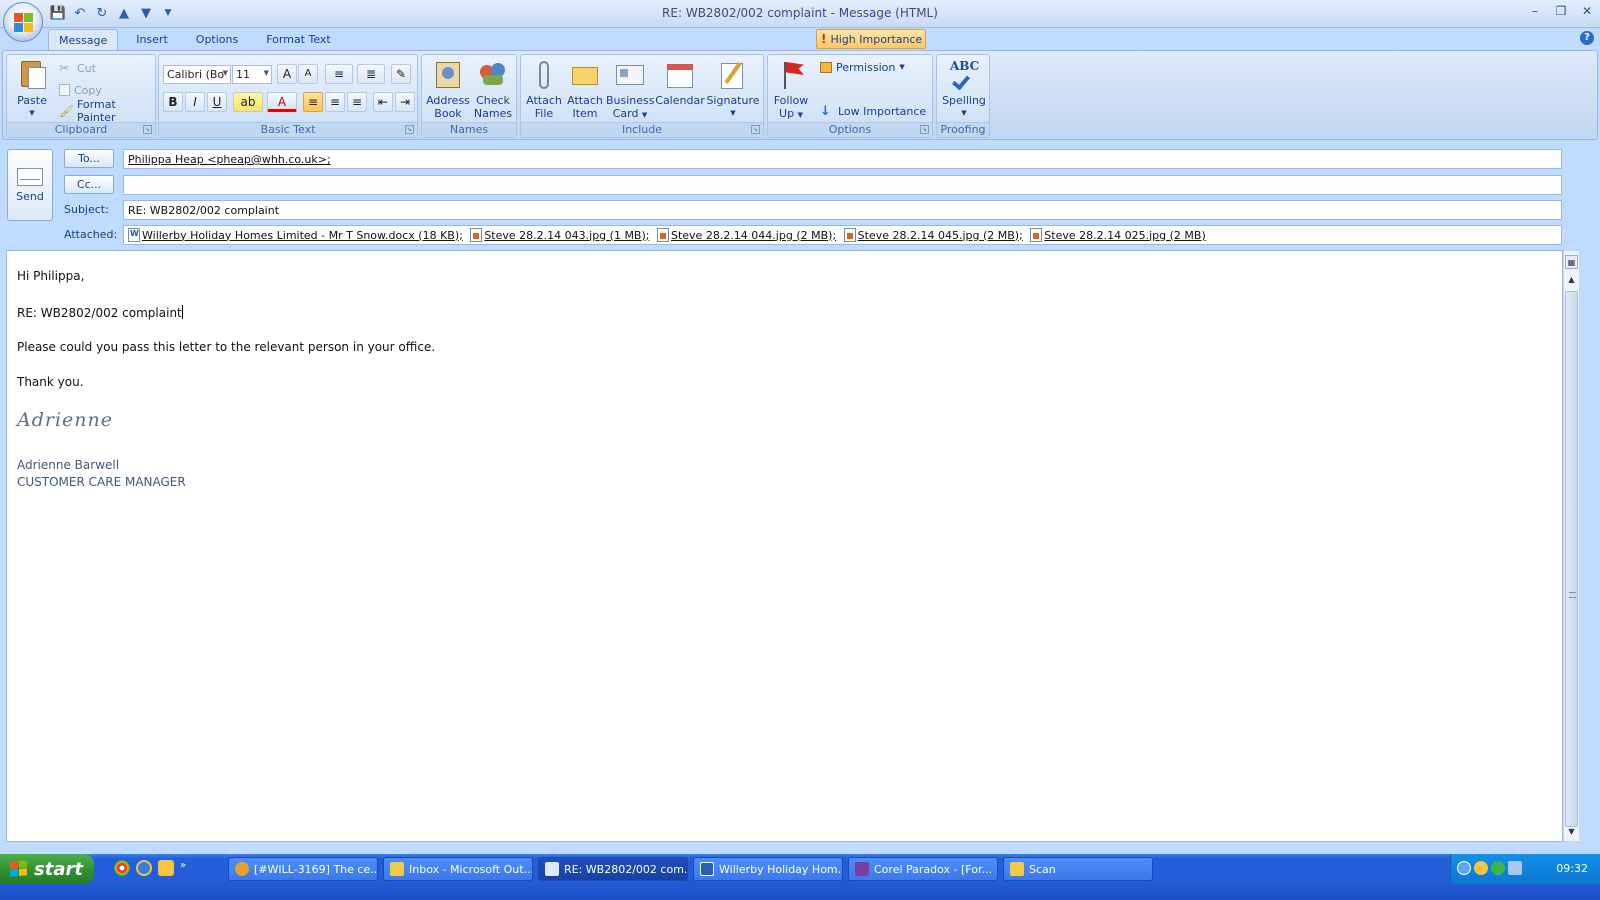  I want to click on bold-button: B, so click(173, 102).